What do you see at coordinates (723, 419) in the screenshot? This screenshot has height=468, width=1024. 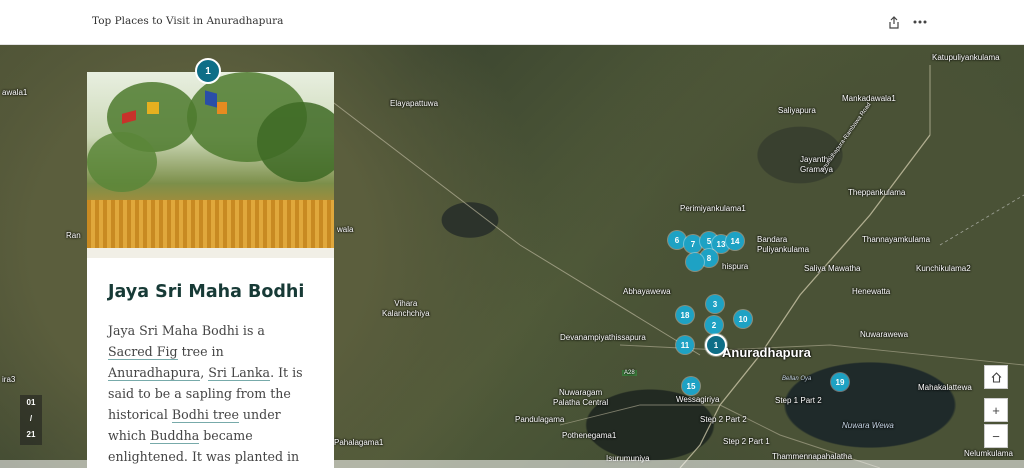 I see `map-label: Step 2 Part 2` at bounding box center [723, 419].